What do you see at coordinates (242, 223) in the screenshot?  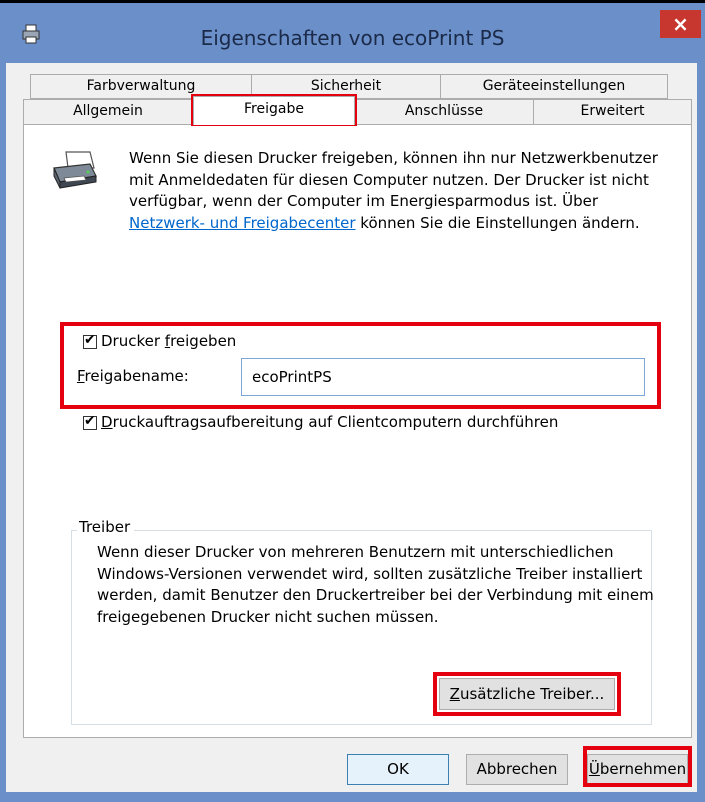 I see `network-sharing-center-link: Netzwerk- und Freigabecenter` at bounding box center [242, 223].